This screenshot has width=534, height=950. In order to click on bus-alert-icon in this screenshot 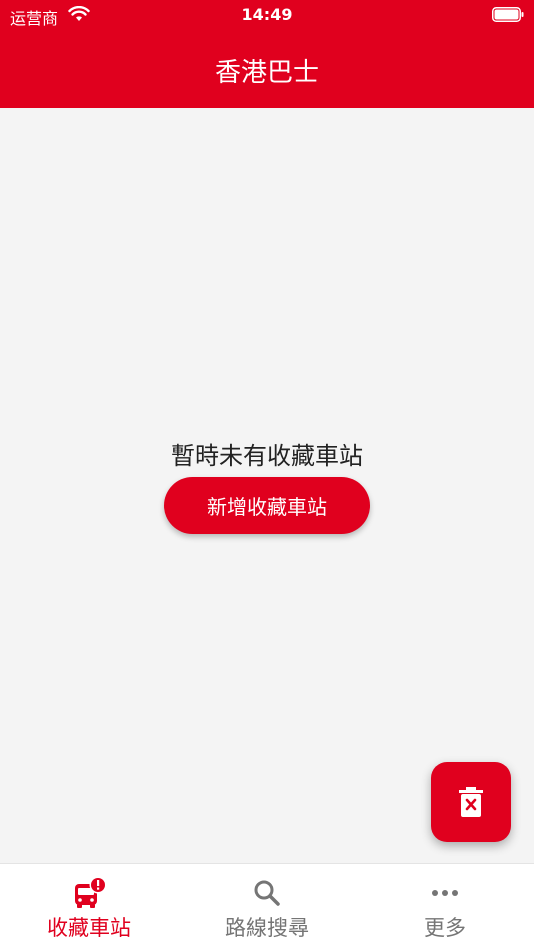, I will do `click(91, 892)`.